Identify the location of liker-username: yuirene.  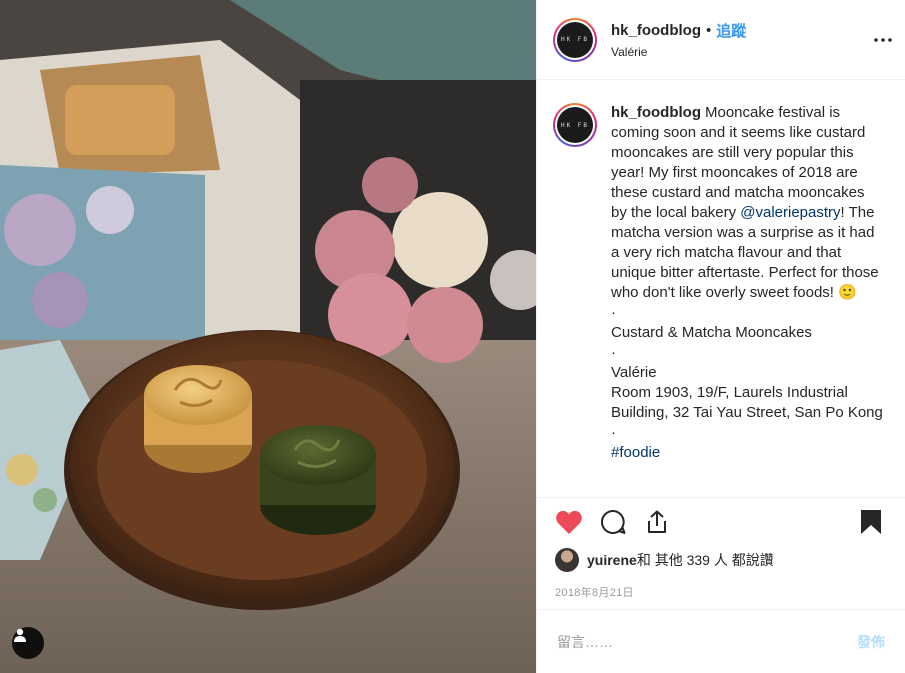
(612, 560).